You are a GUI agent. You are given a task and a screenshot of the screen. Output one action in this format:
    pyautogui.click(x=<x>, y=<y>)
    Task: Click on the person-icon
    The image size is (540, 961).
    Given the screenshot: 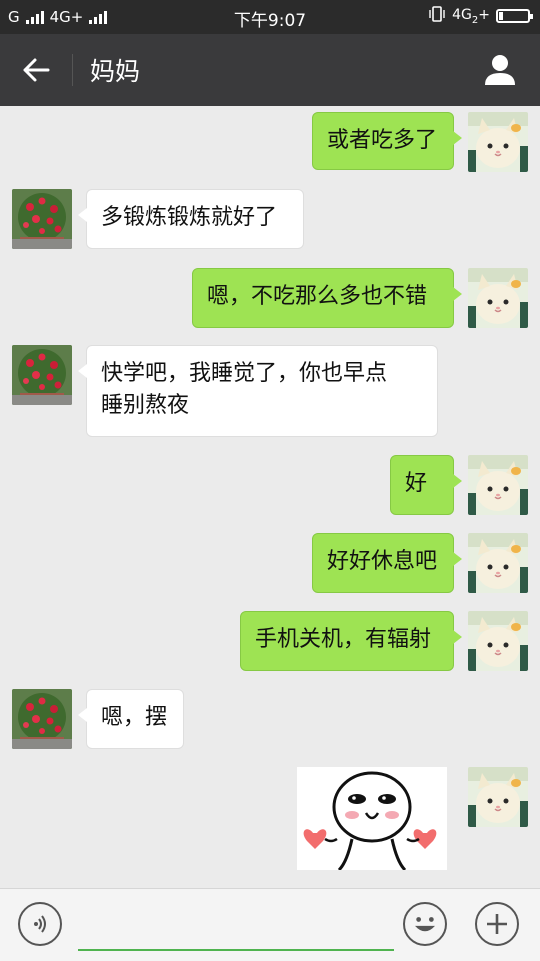 What is the action you would take?
    pyautogui.click(x=500, y=70)
    